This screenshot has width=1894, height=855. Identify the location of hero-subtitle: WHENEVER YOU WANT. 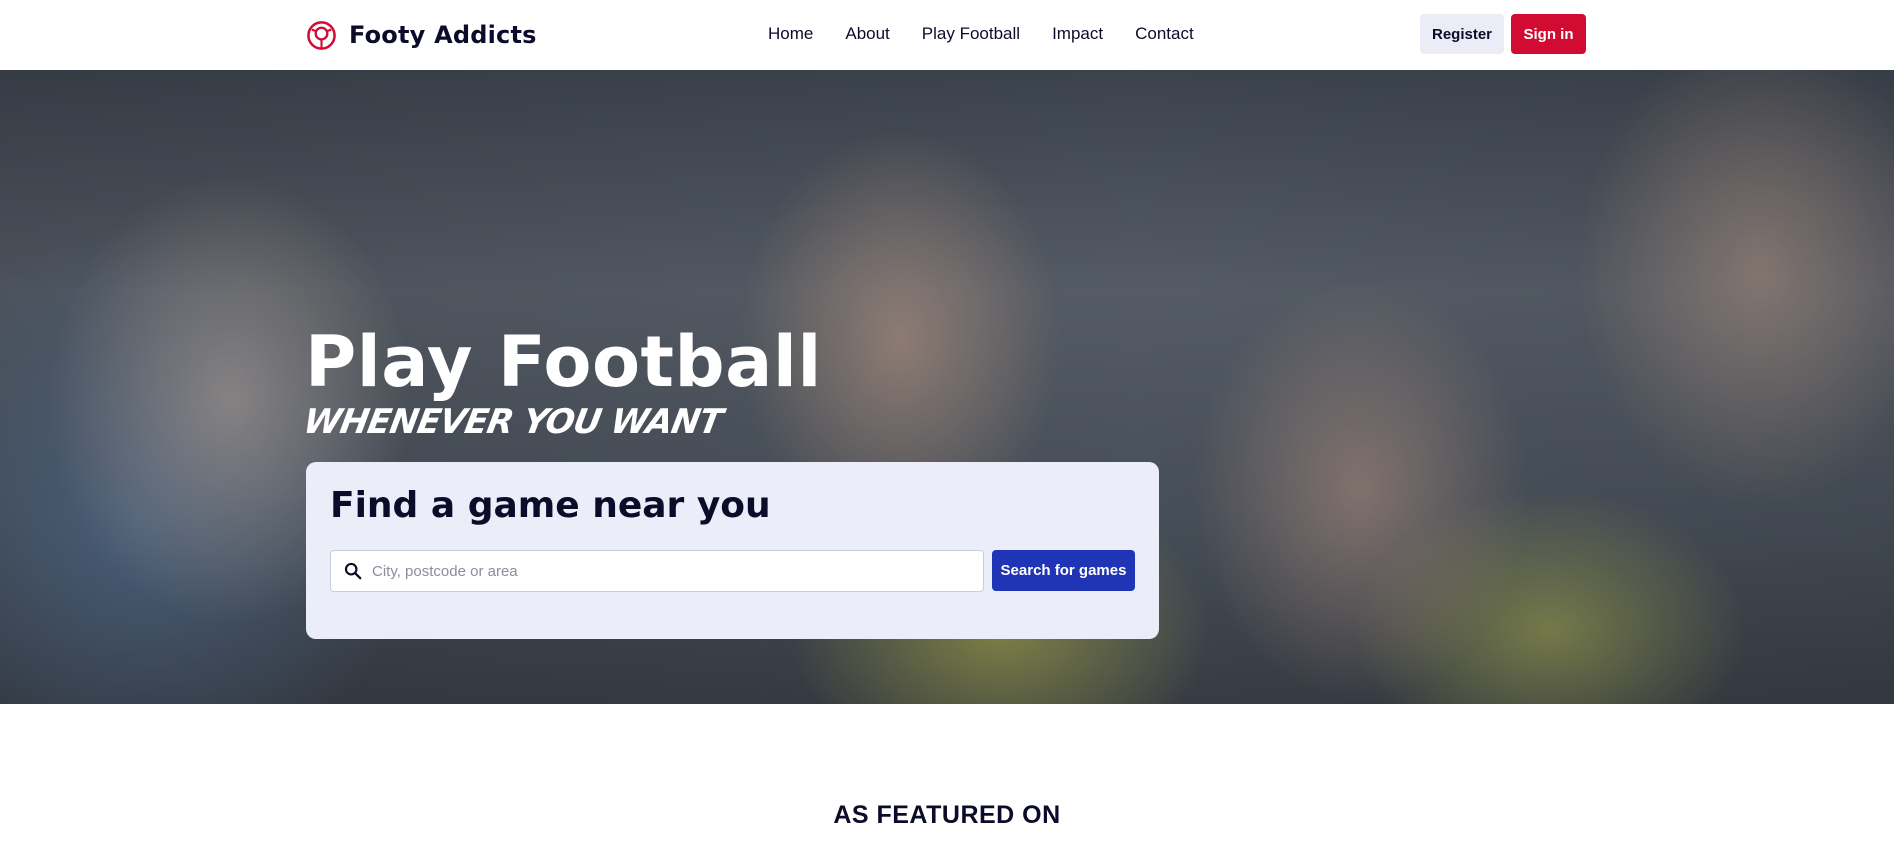
(512, 422).